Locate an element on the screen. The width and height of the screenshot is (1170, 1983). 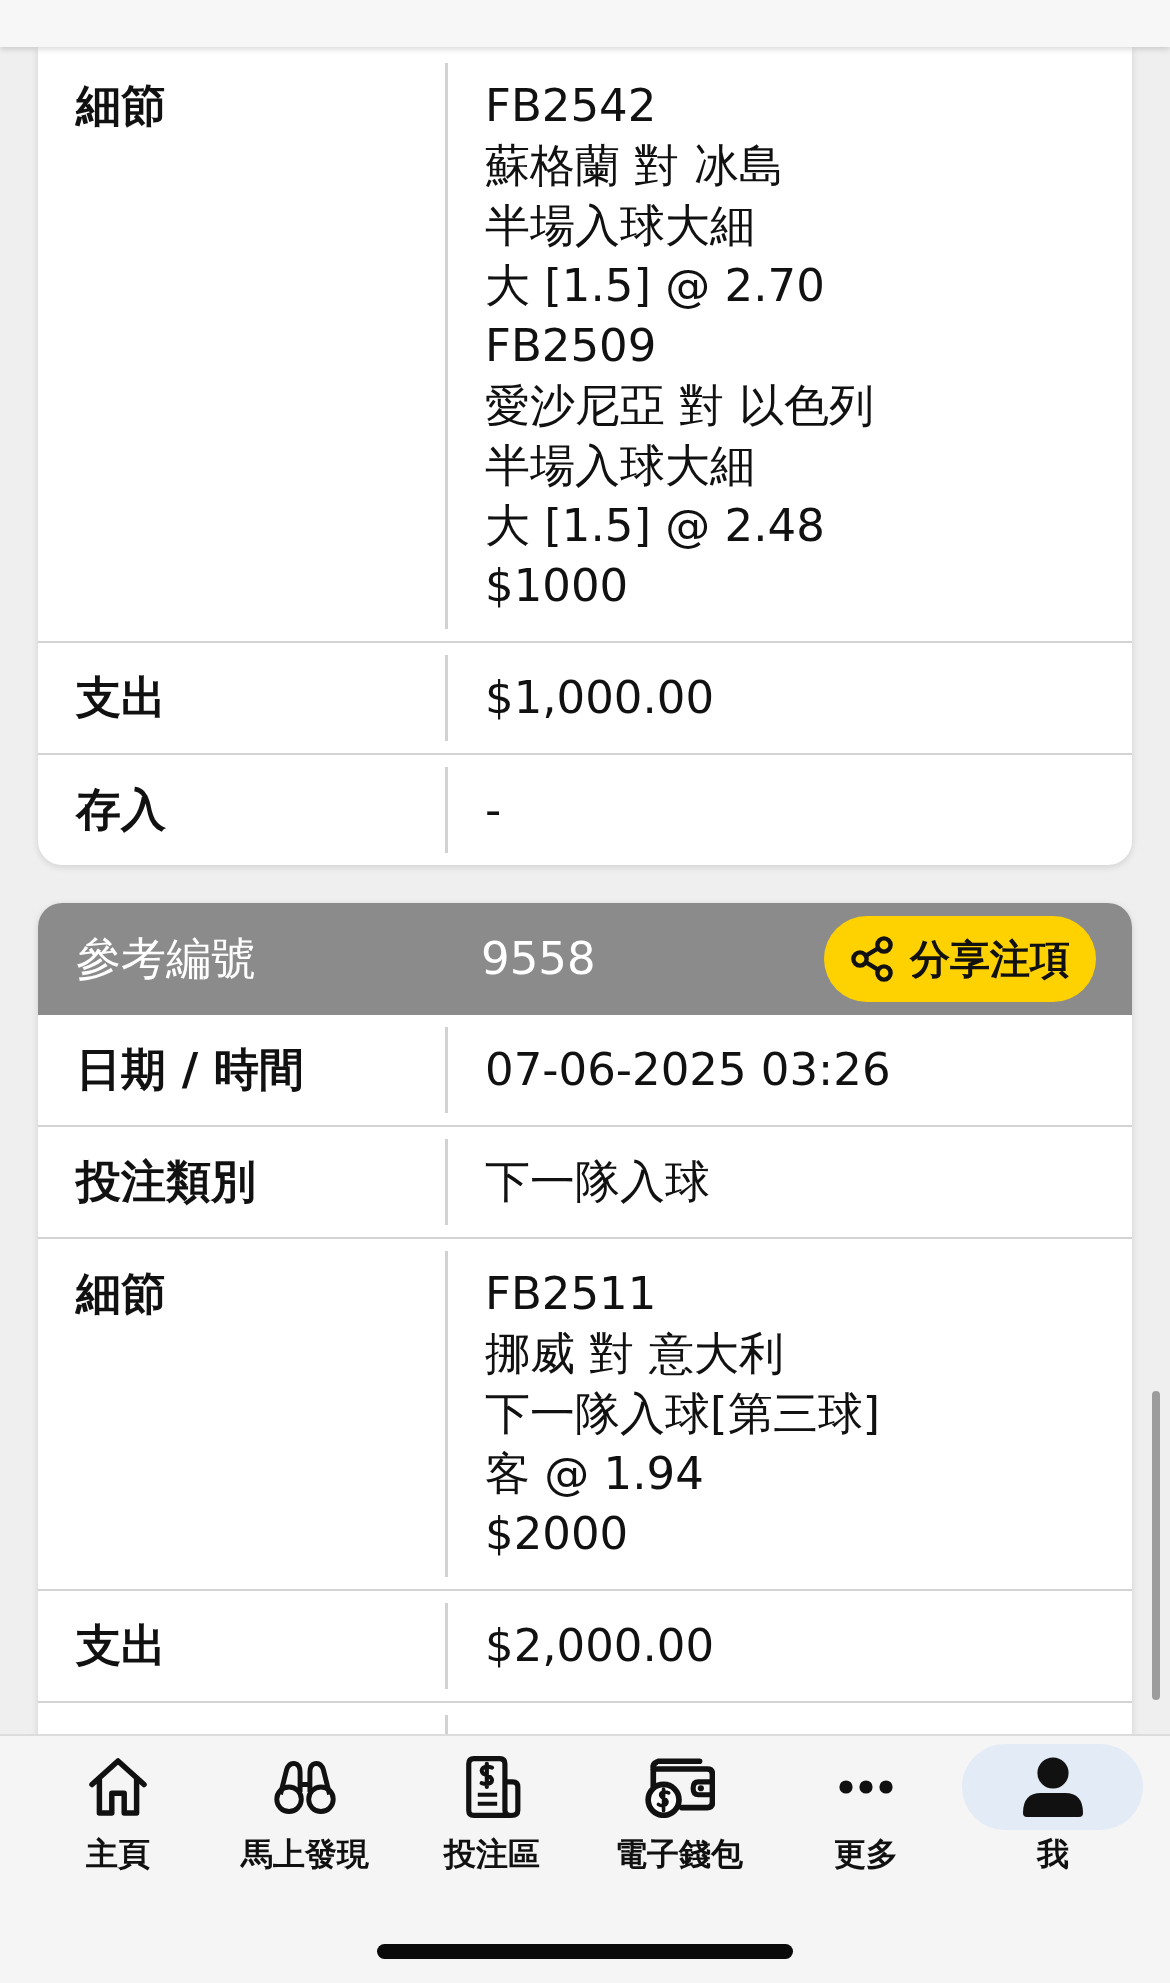
share-icon is located at coordinates (872, 959).